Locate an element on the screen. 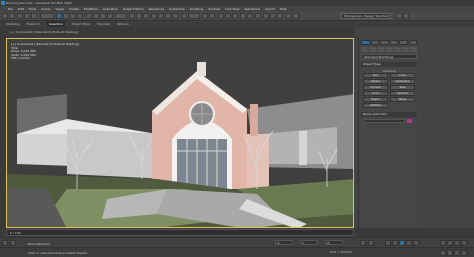  redo-icon is located at coordinates (12, 16).